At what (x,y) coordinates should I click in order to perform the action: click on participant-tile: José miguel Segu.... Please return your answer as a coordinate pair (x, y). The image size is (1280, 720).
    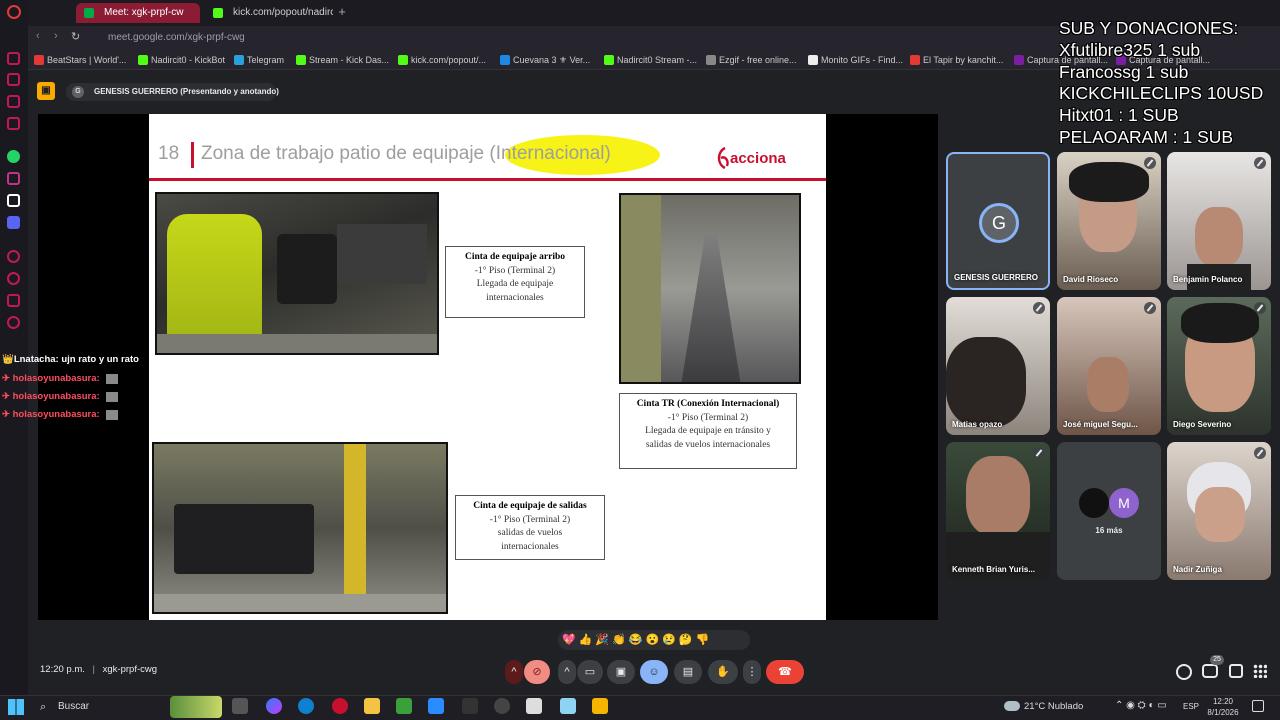
    Looking at the image, I should click on (1109, 366).